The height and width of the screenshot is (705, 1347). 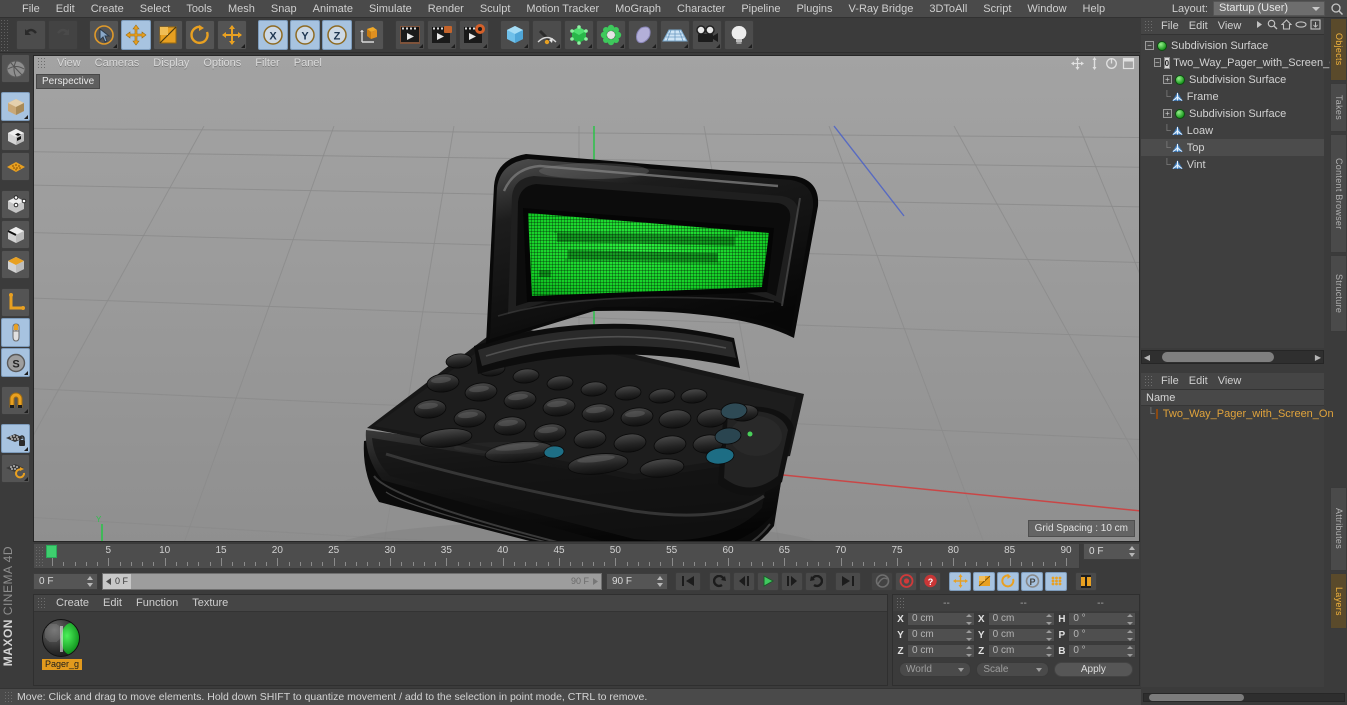 What do you see at coordinates (1170, 381) in the screenshot?
I see `layer-menu-file: File` at bounding box center [1170, 381].